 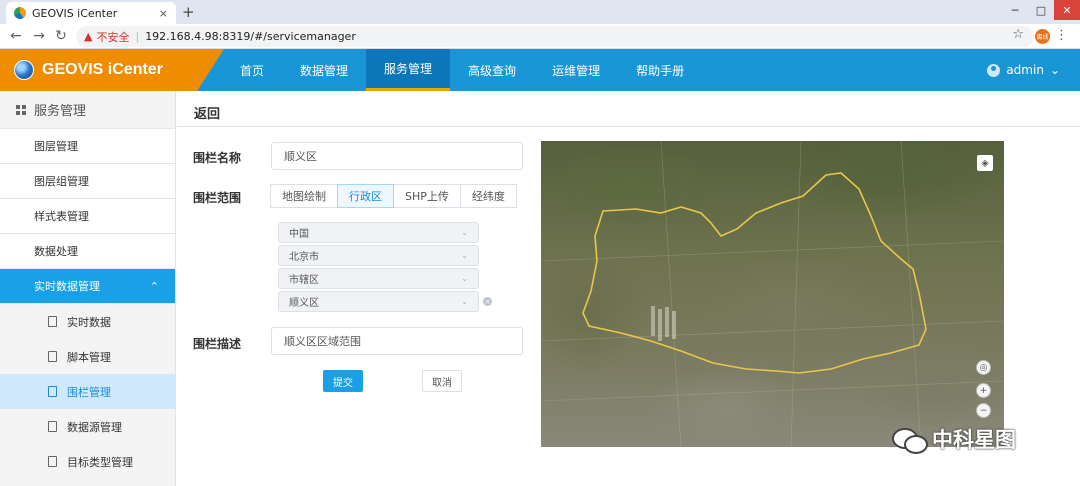 I want to click on clear-icon: ×, so click(x=487, y=301).